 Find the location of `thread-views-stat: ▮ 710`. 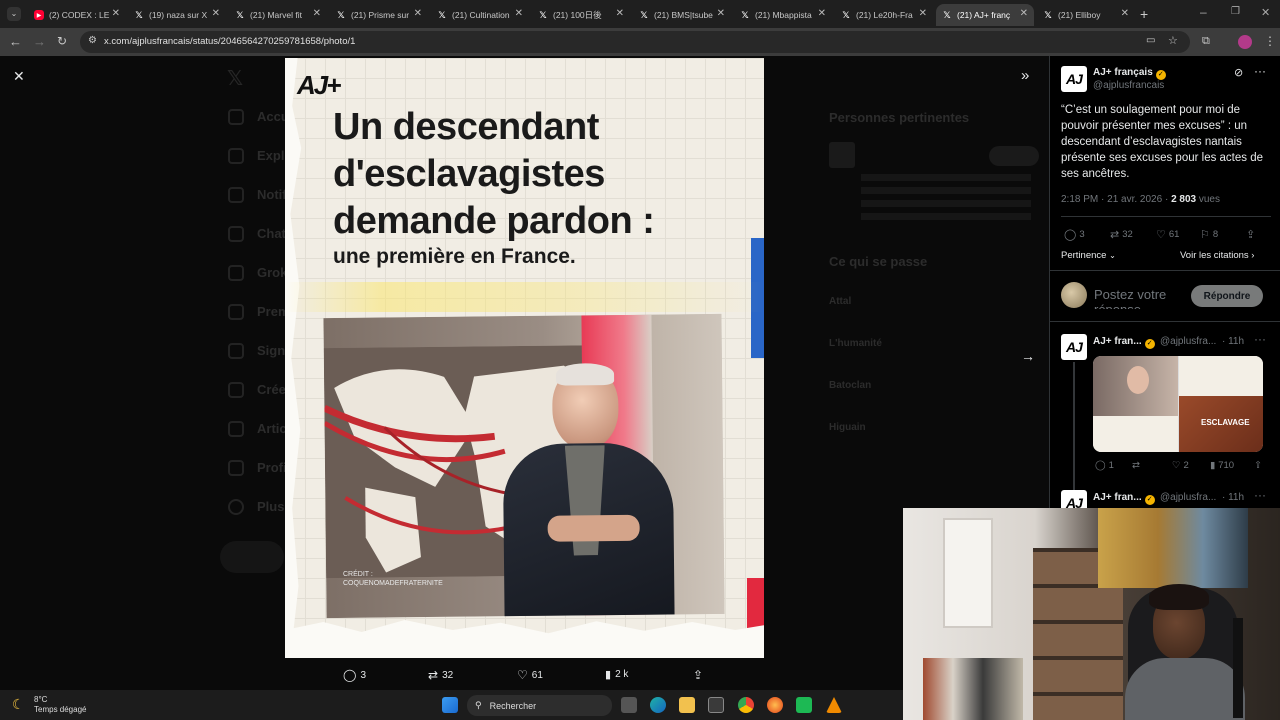

thread-views-stat: ▮ 710 is located at coordinates (1222, 465).